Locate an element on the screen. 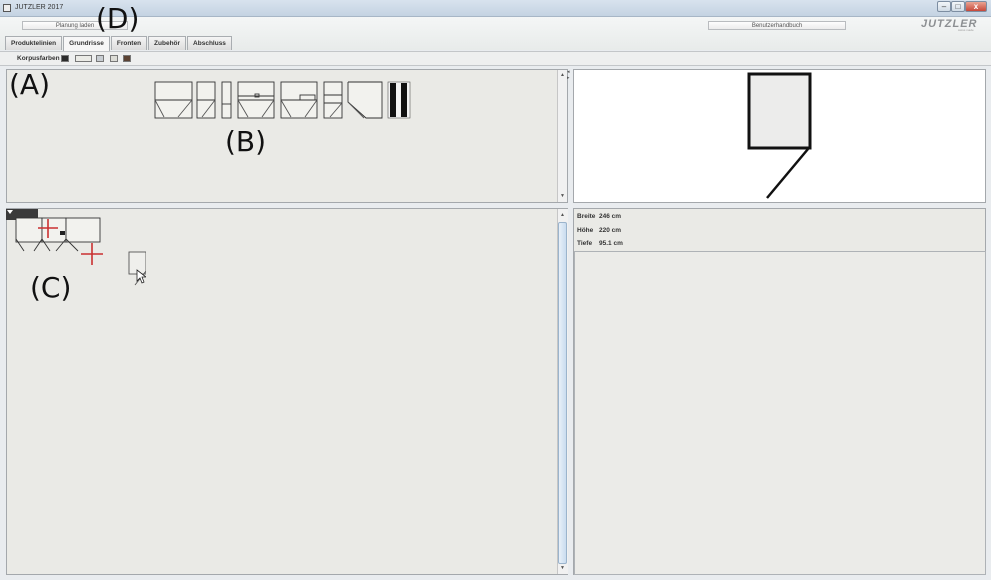 The height and width of the screenshot is (580, 991). brand-logo-sub: swiss made is located at coordinates (966, 30).